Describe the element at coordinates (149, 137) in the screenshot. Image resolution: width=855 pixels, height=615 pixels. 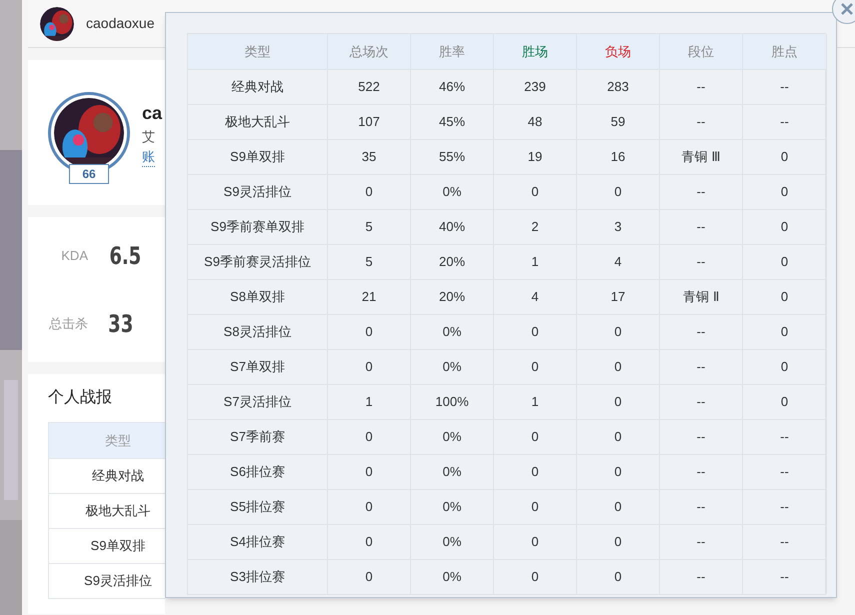
I see `player-info: 艾` at that location.